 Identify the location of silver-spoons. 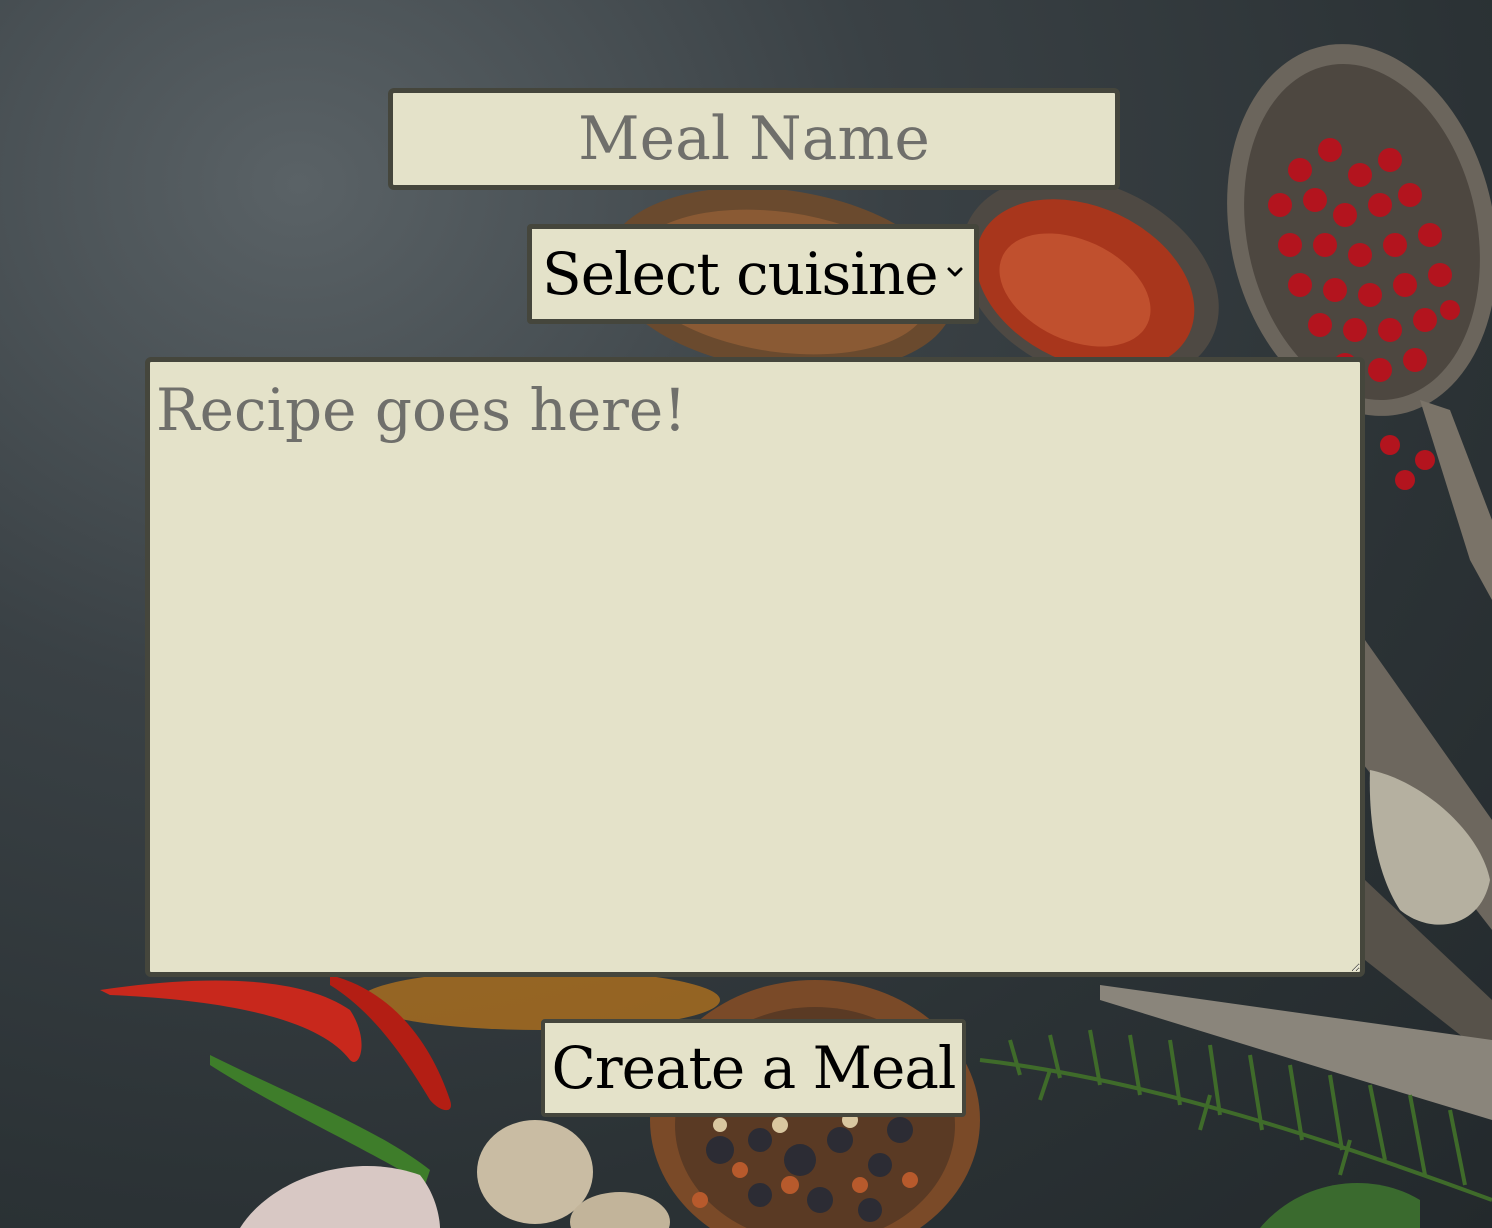
(1426, 850).